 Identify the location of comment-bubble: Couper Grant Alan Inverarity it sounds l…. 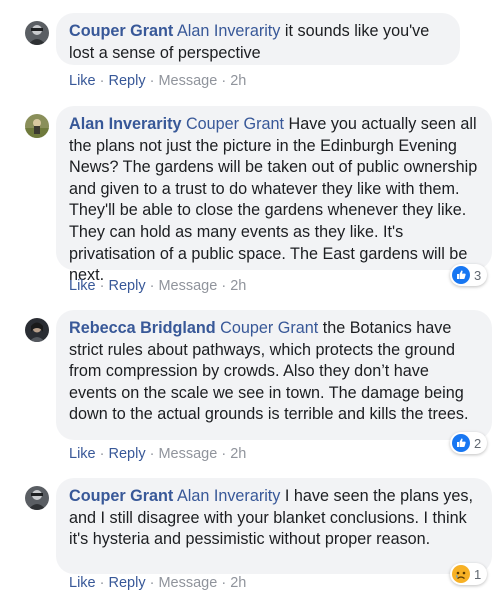
(258, 39).